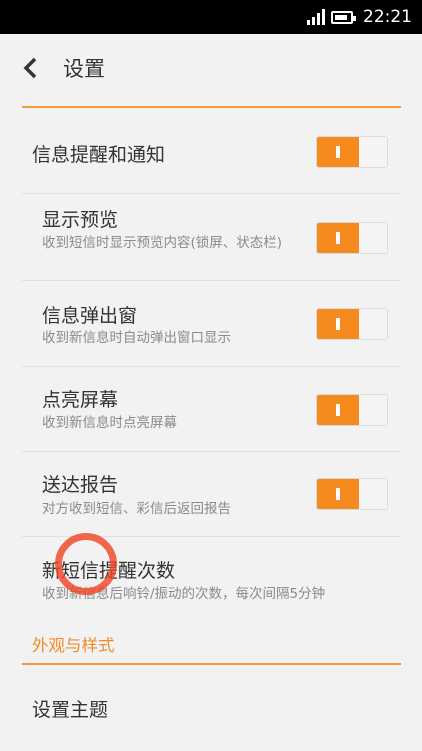  I want to click on toggle-delivery-report, so click(352, 494).